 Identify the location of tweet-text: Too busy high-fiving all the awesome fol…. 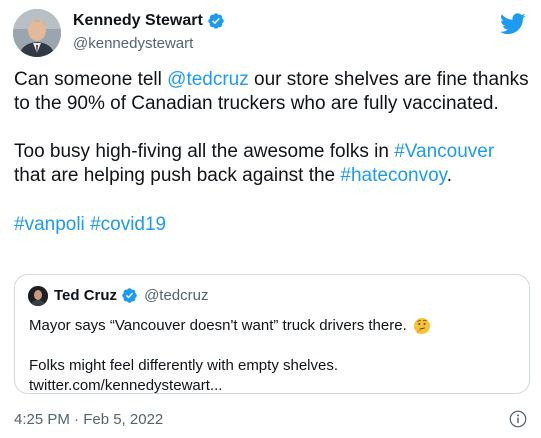
(204, 151).